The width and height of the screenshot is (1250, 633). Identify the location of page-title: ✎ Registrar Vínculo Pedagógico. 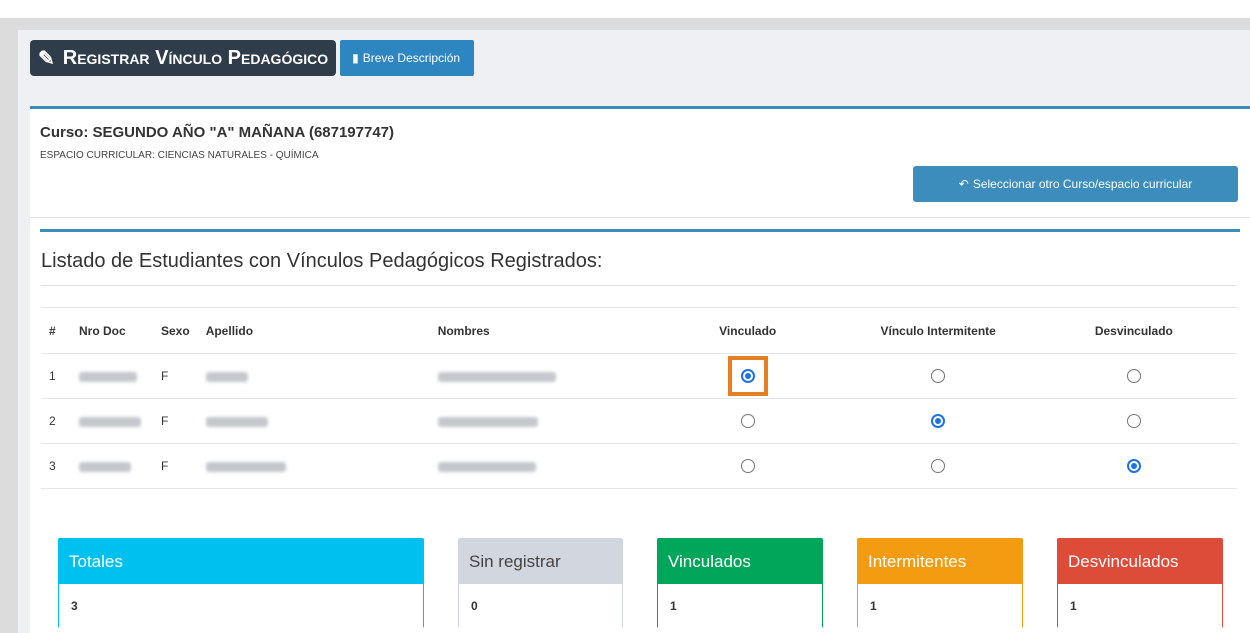
(183, 58).